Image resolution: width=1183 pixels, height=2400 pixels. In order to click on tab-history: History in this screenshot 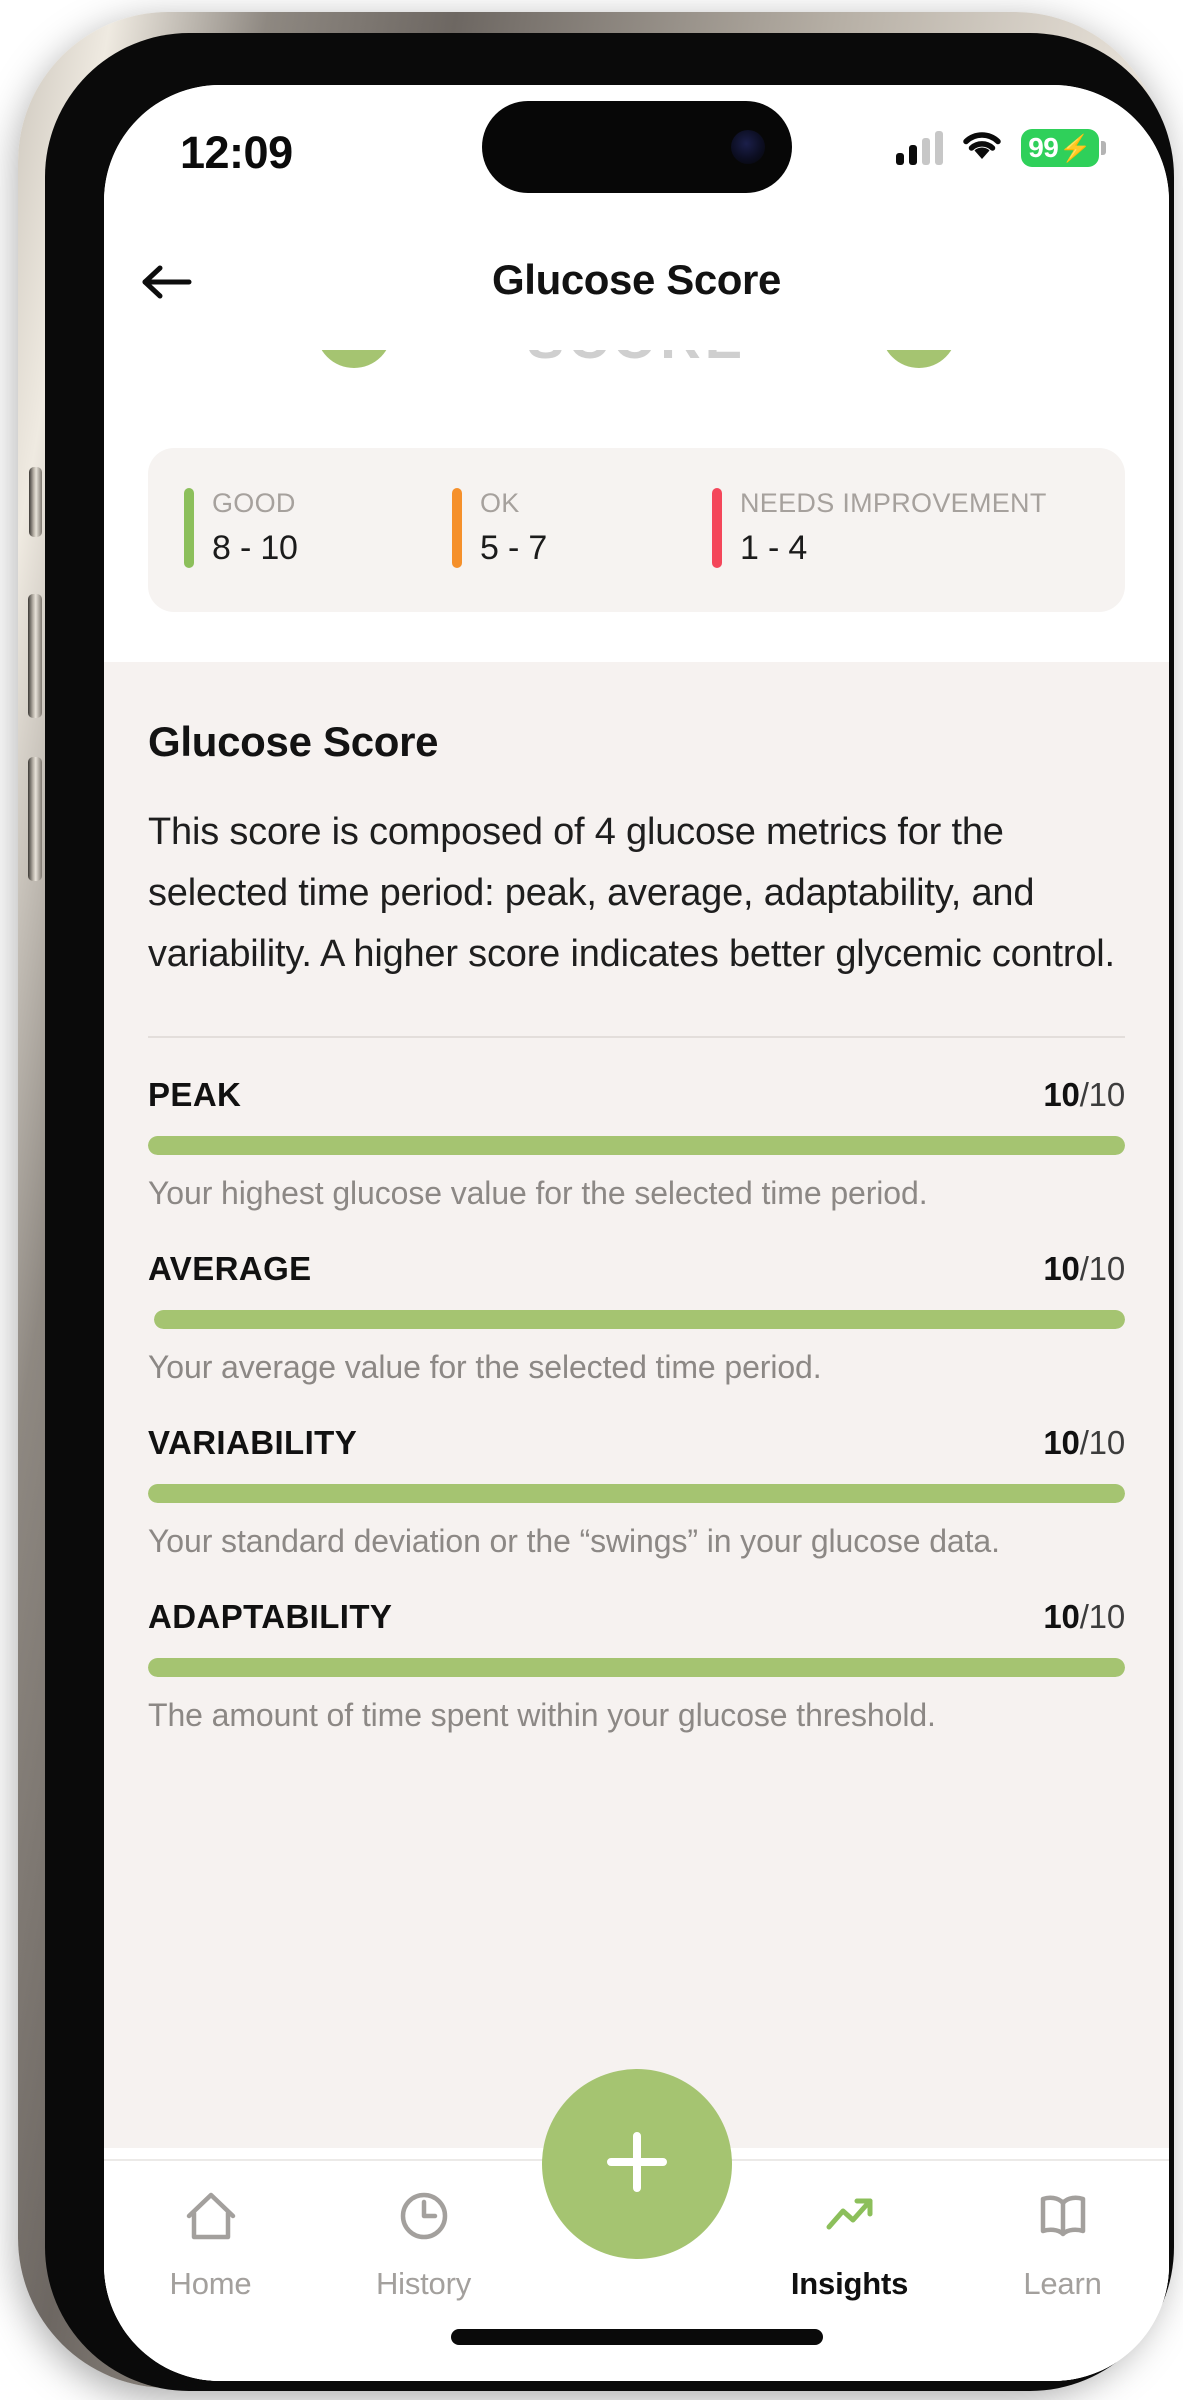, I will do `click(423, 2231)`.